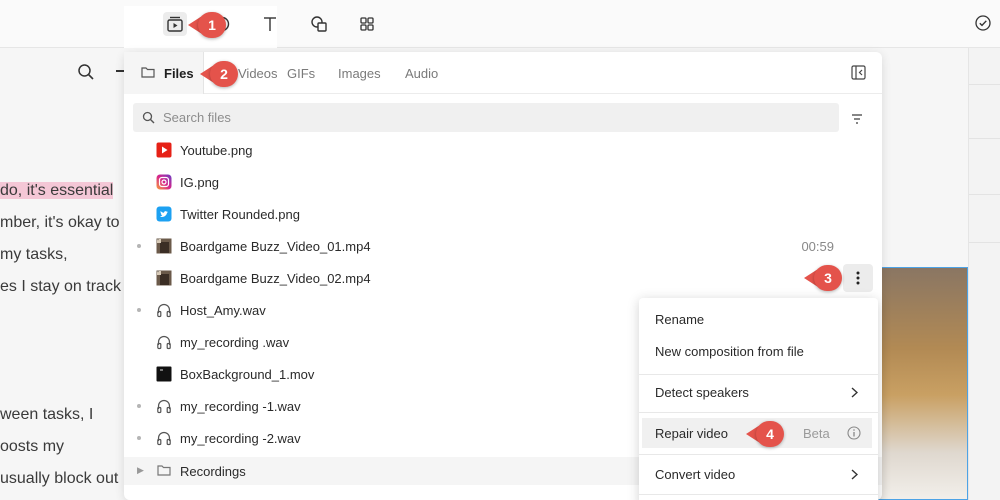  I want to click on beta-badge: Beta, so click(816, 433).